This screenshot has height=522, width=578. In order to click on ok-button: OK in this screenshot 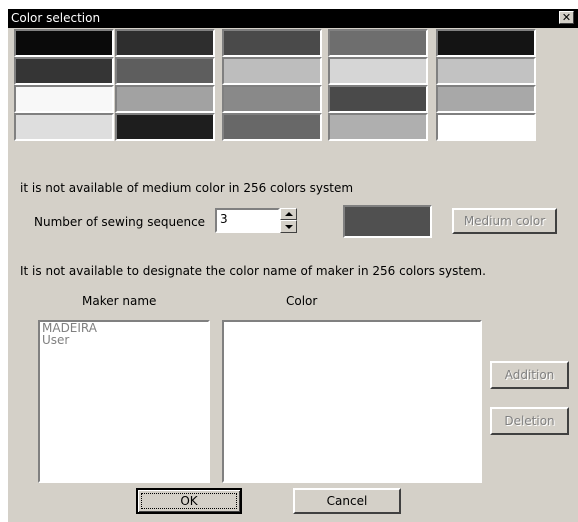, I will do `click(189, 501)`.